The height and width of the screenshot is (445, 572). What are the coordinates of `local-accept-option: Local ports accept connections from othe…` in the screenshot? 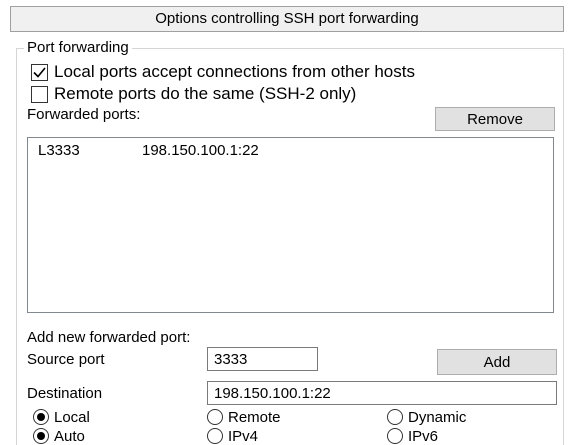 It's located at (223, 72).